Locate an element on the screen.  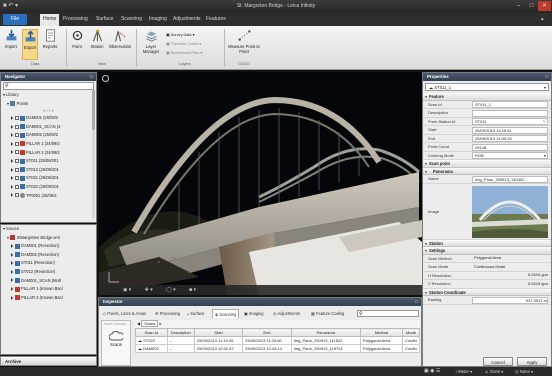
menu-file: File is located at coordinates (15, 19).